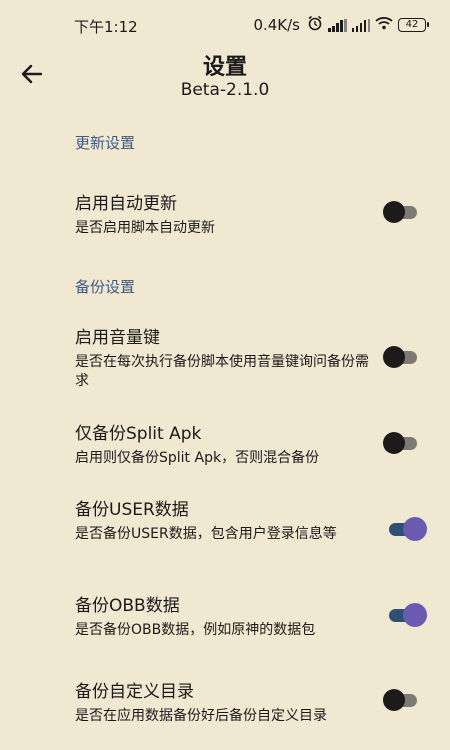  I want to click on auto-update-switch, so click(403, 212).